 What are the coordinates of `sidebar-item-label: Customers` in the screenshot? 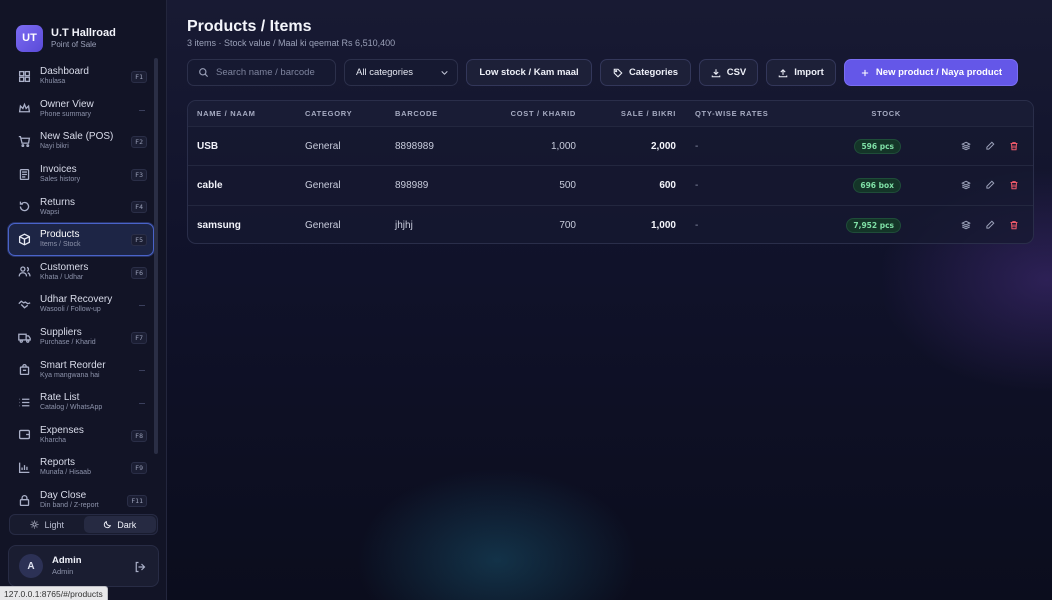 It's located at (64, 267).